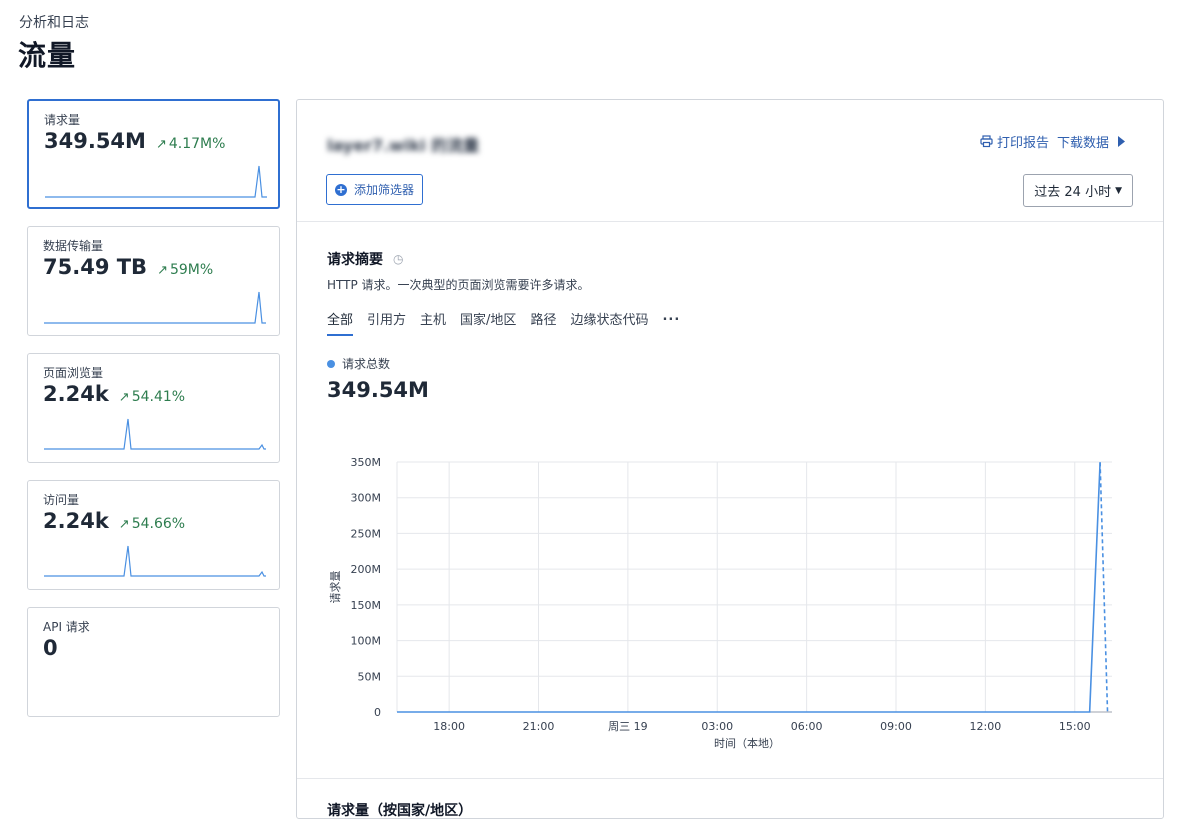 The height and width of the screenshot is (820, 1194). I want to click on y-tick-label: 250M, so click(366, 533).